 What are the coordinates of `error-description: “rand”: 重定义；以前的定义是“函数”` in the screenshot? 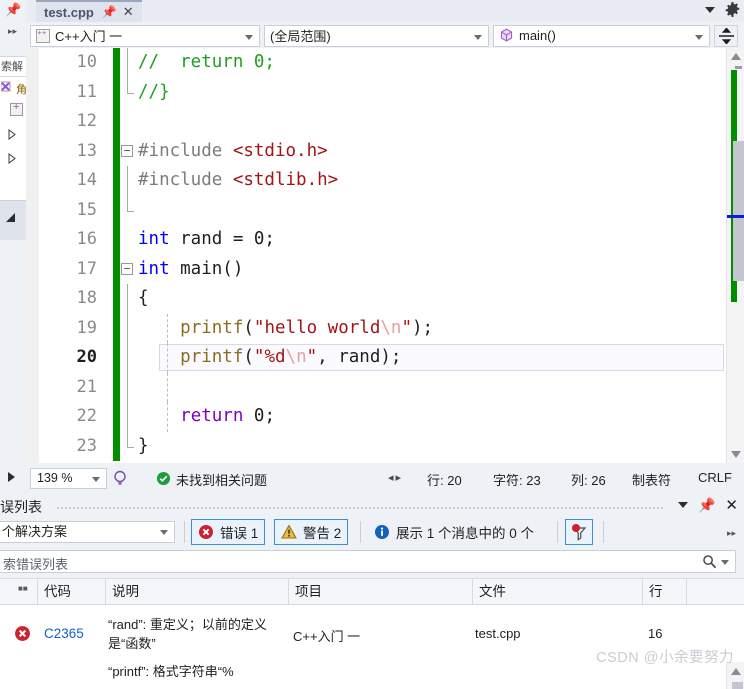 It's located at (187, 634).